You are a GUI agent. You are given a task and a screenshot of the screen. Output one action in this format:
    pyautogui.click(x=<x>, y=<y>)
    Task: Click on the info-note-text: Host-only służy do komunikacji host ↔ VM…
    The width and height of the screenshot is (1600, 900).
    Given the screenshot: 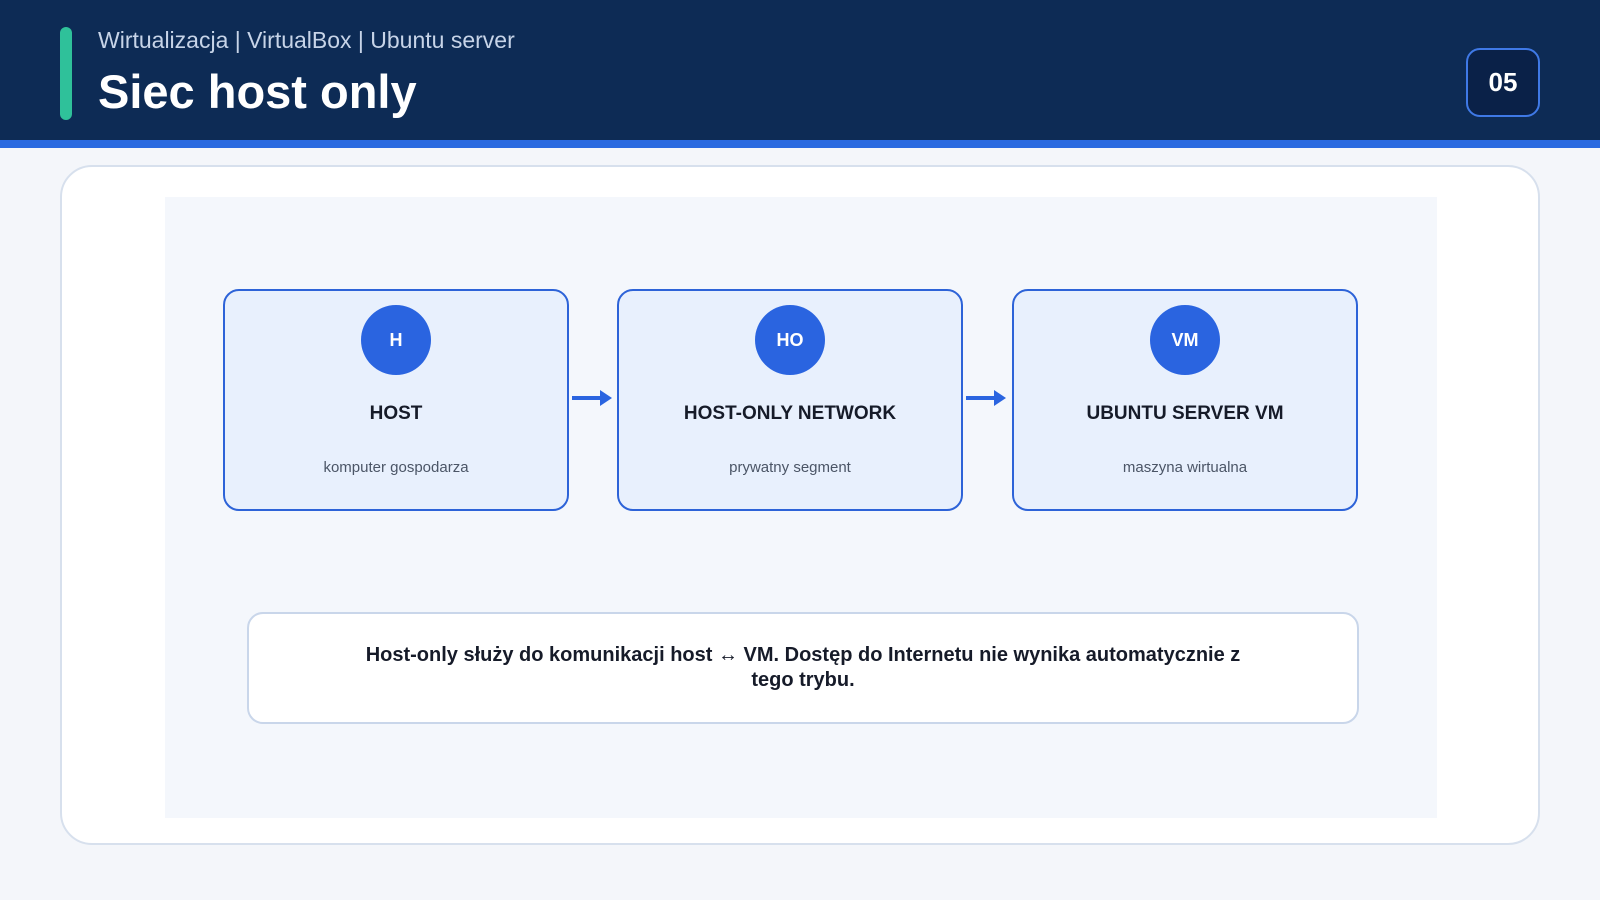 What is the action you would take?
    pyautogui.click(x=803, y=667)
    